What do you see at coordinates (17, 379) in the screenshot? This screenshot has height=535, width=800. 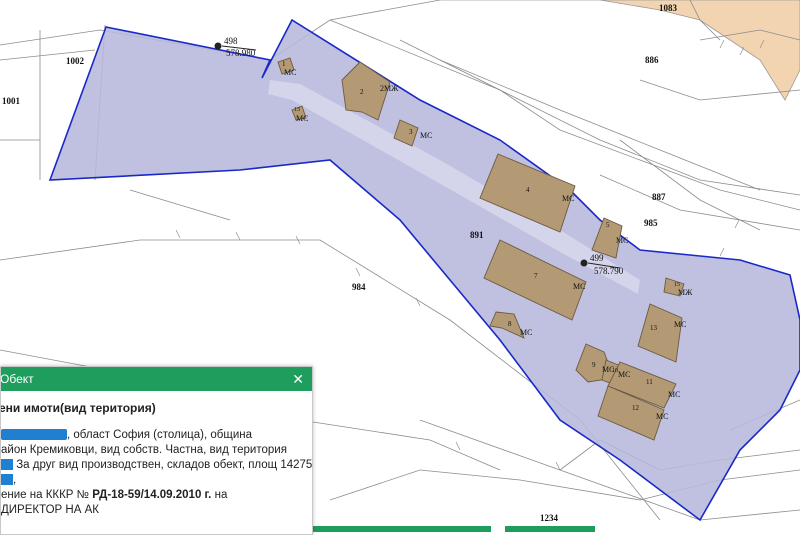 I see `popup-title: Обект` at bounding box center [17, 379].